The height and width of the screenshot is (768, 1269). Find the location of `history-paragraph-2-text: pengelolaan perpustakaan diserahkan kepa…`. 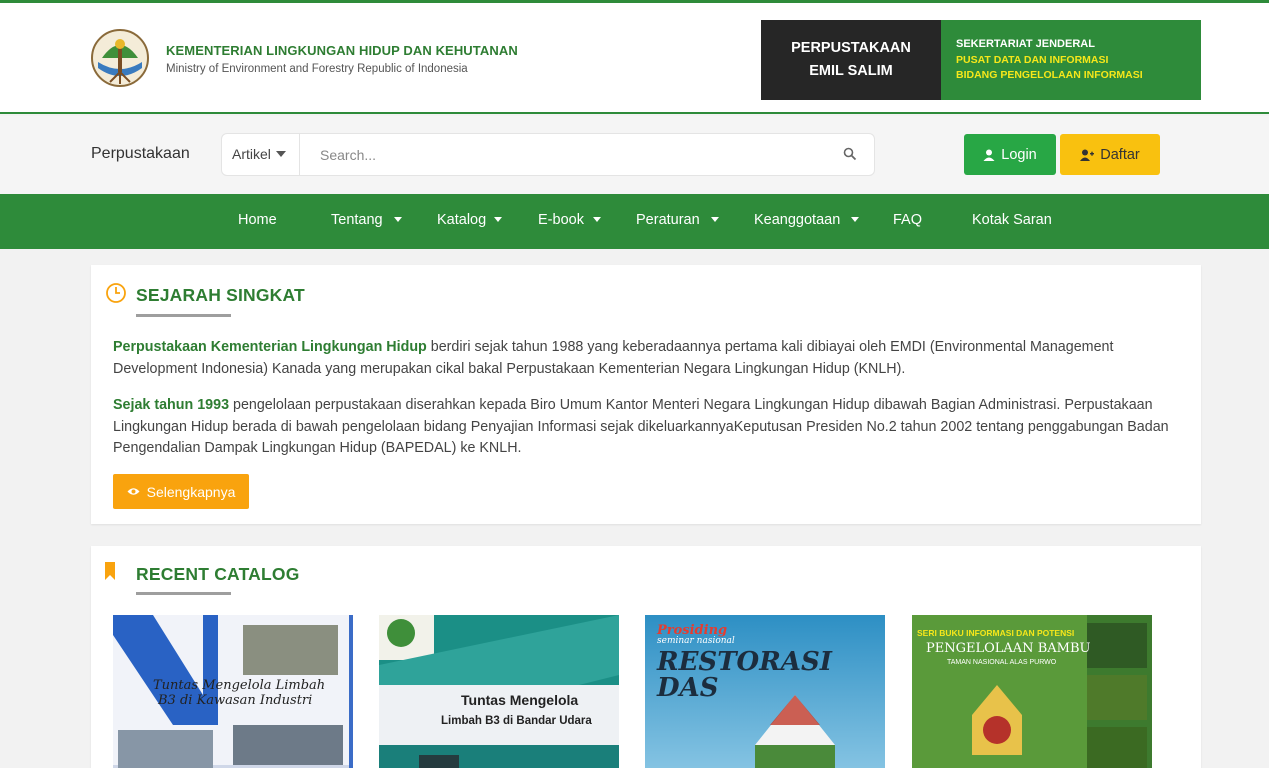

history-paragraph-2-text: pengelolaan perpustakaan diserahkan kepa… is located at coordinates (641, 426).